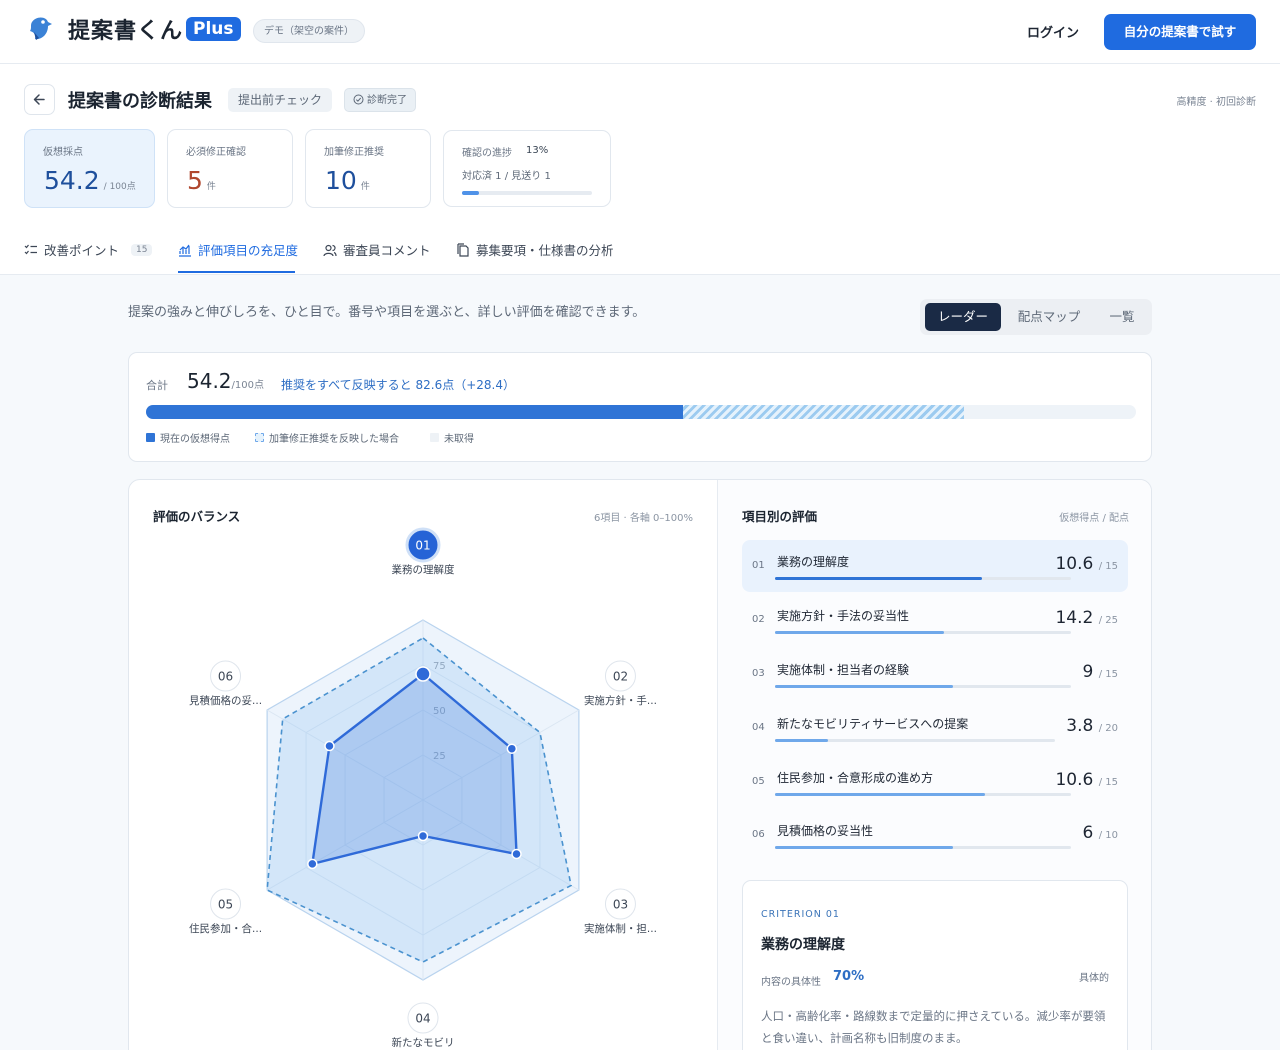 The height and width of the screenshot is (1050, 1280). I want to click on progress-stat-card: 確認の進捗 13% 対応済 1 / 見送り 1, so click(527, 168).